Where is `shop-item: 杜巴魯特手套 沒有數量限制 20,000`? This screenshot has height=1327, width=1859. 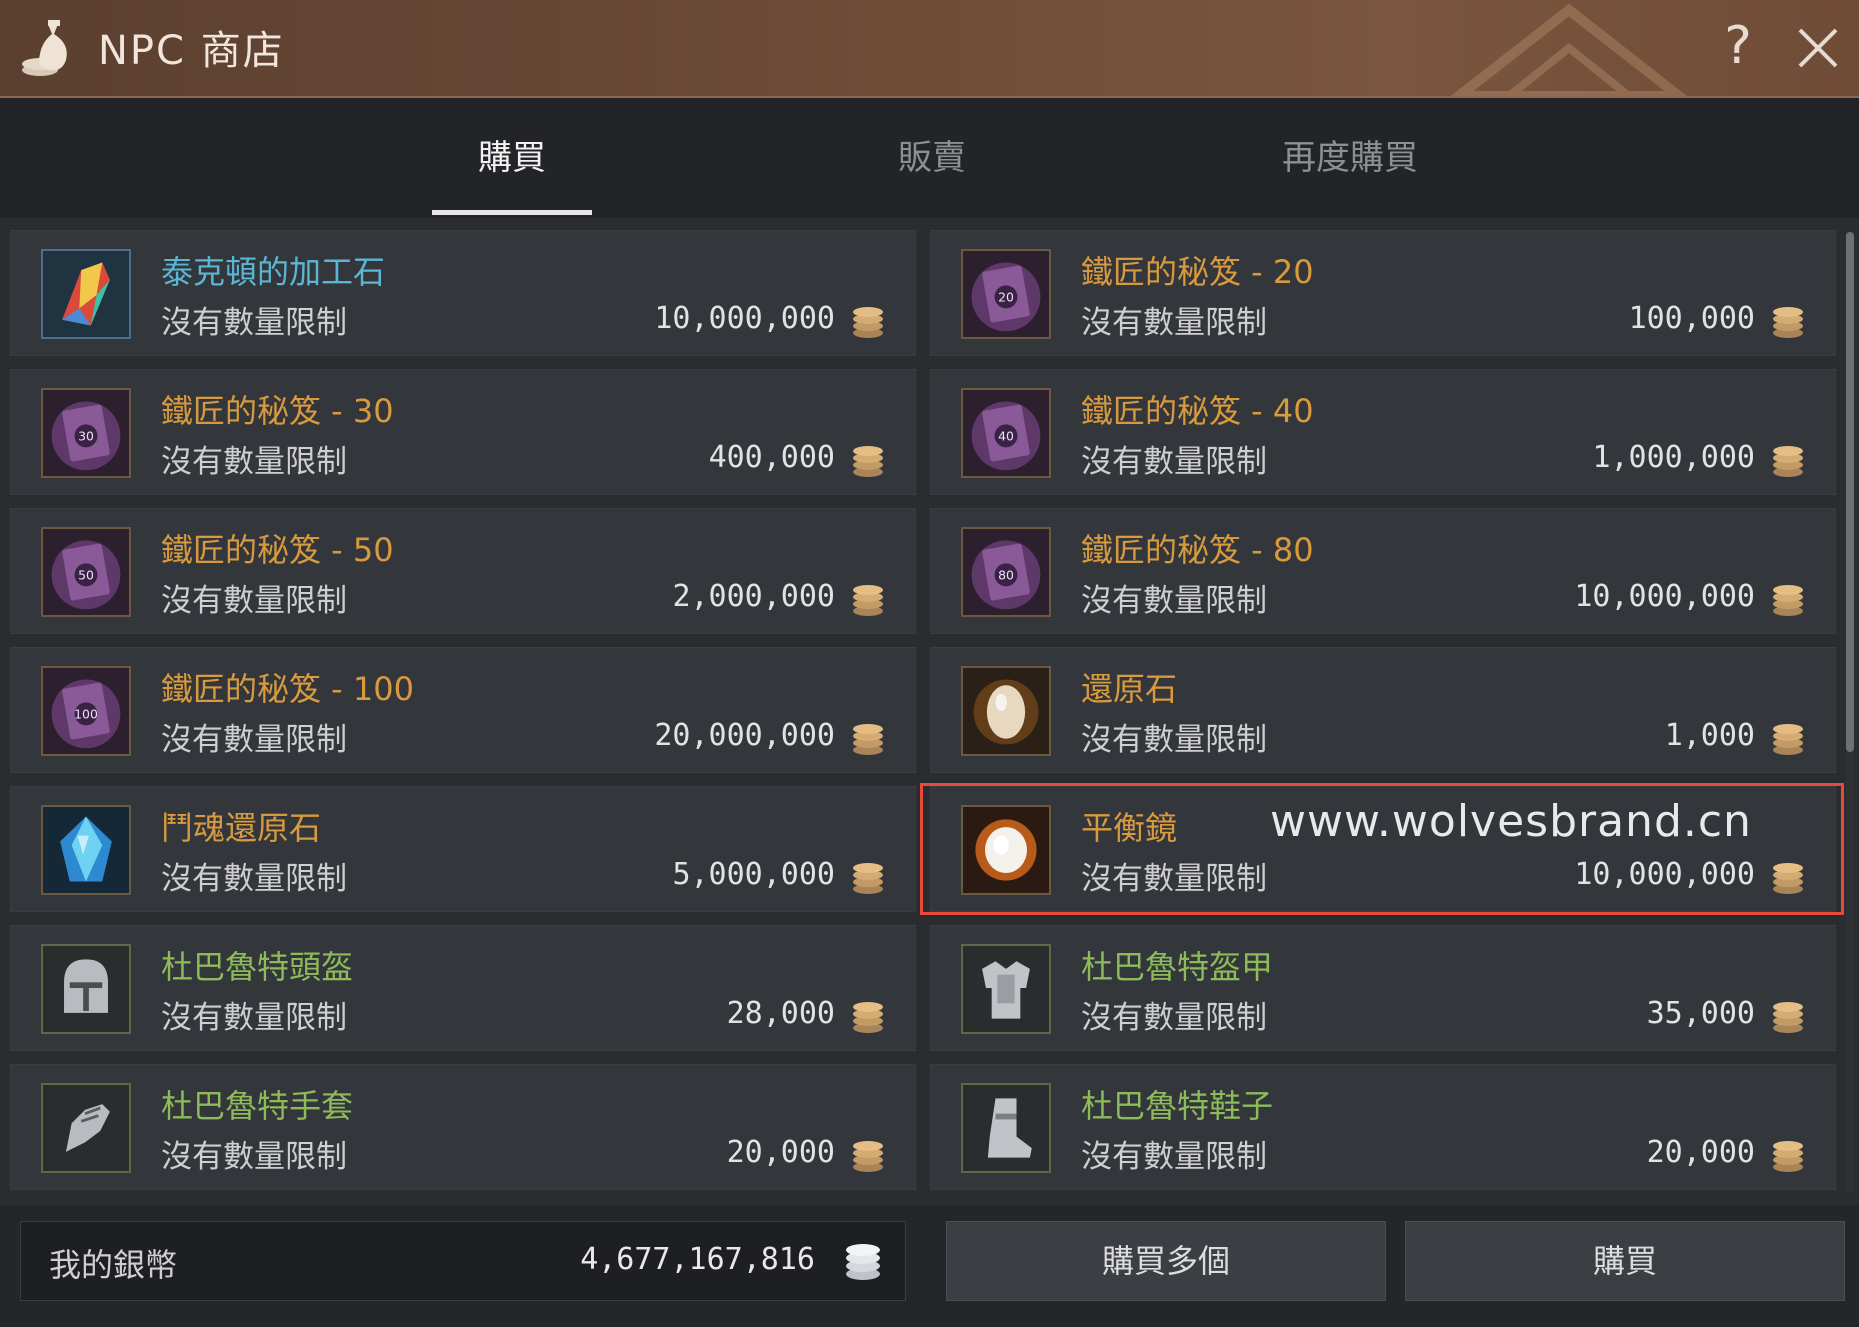 shop-item: 杜巴魯特手套 沒有數量限制 20,000 is located at coordinates (463, 1127).